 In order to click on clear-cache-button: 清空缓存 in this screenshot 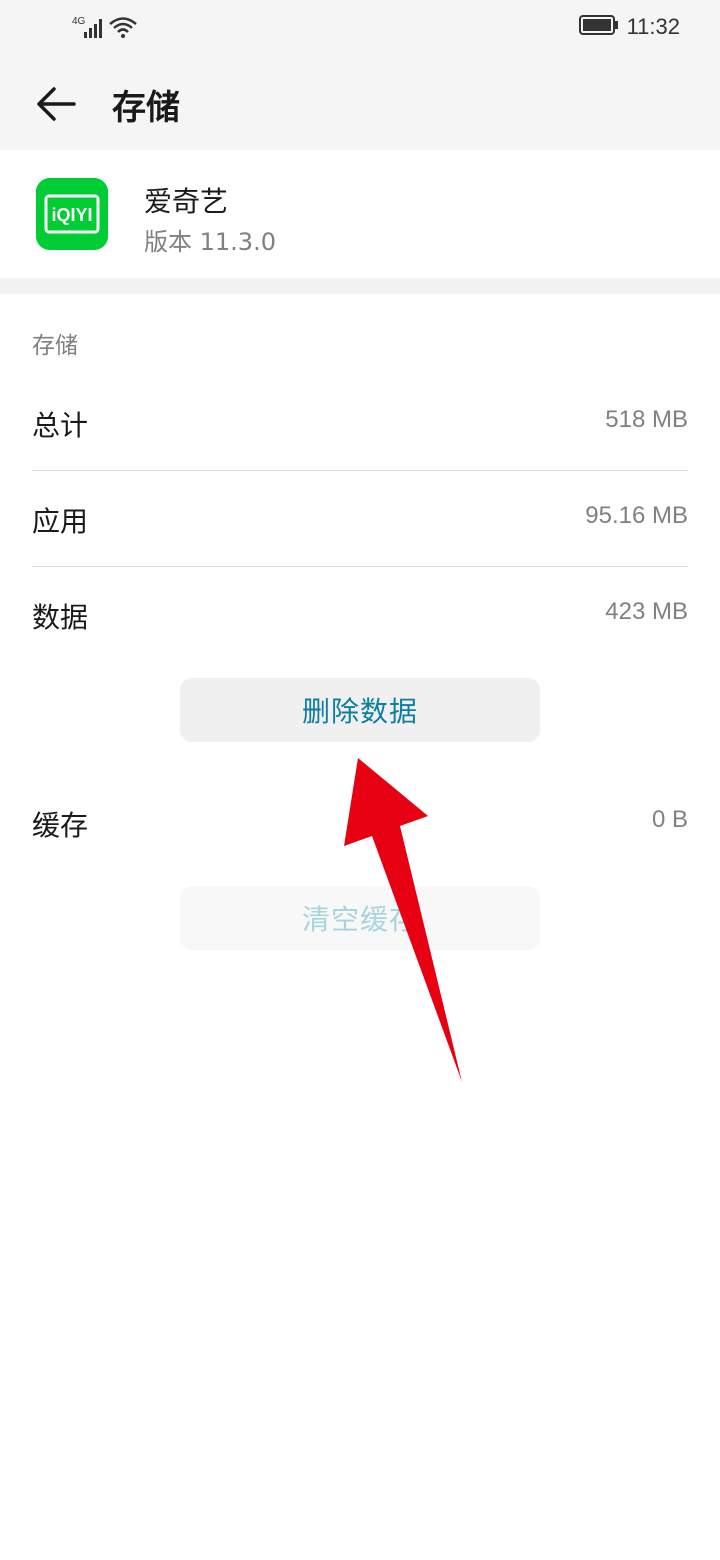, I will do `click(360, 918)`.